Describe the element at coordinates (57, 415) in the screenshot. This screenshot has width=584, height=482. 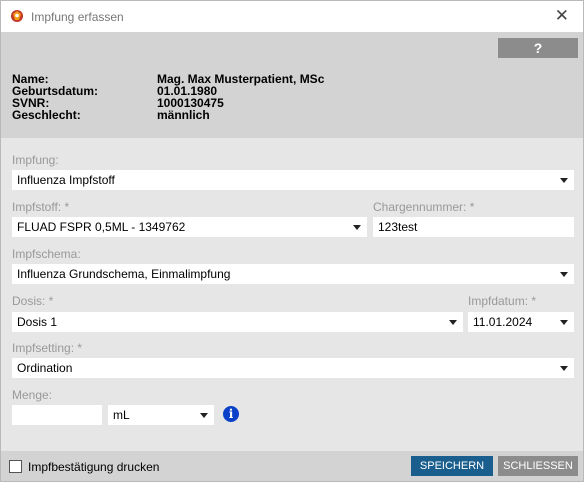
I see `menge-input` at that location.